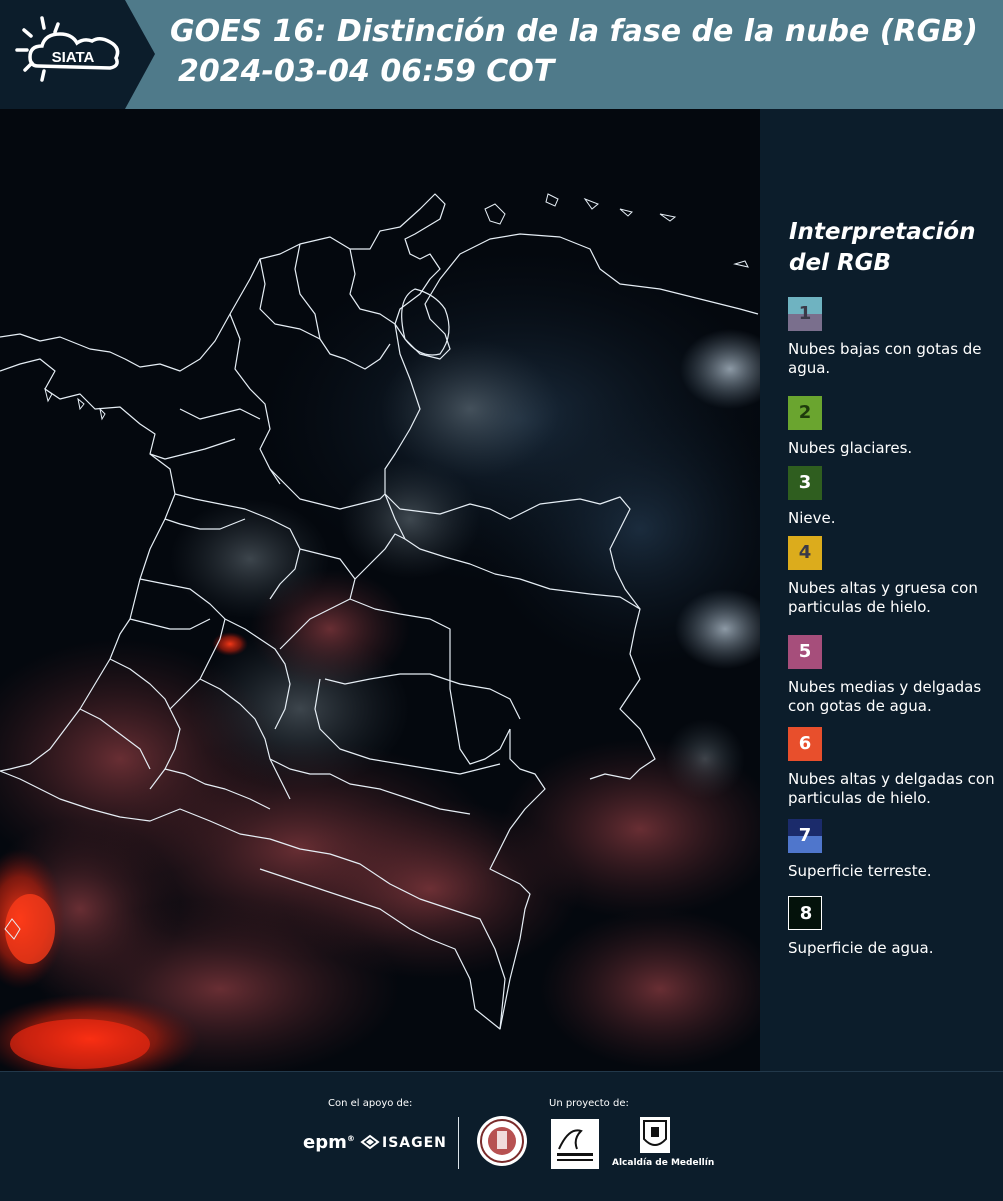 This screenshot has height=1201, width=1003. I want to click on legend-title-line1: Interpretación, so click(882, 232).